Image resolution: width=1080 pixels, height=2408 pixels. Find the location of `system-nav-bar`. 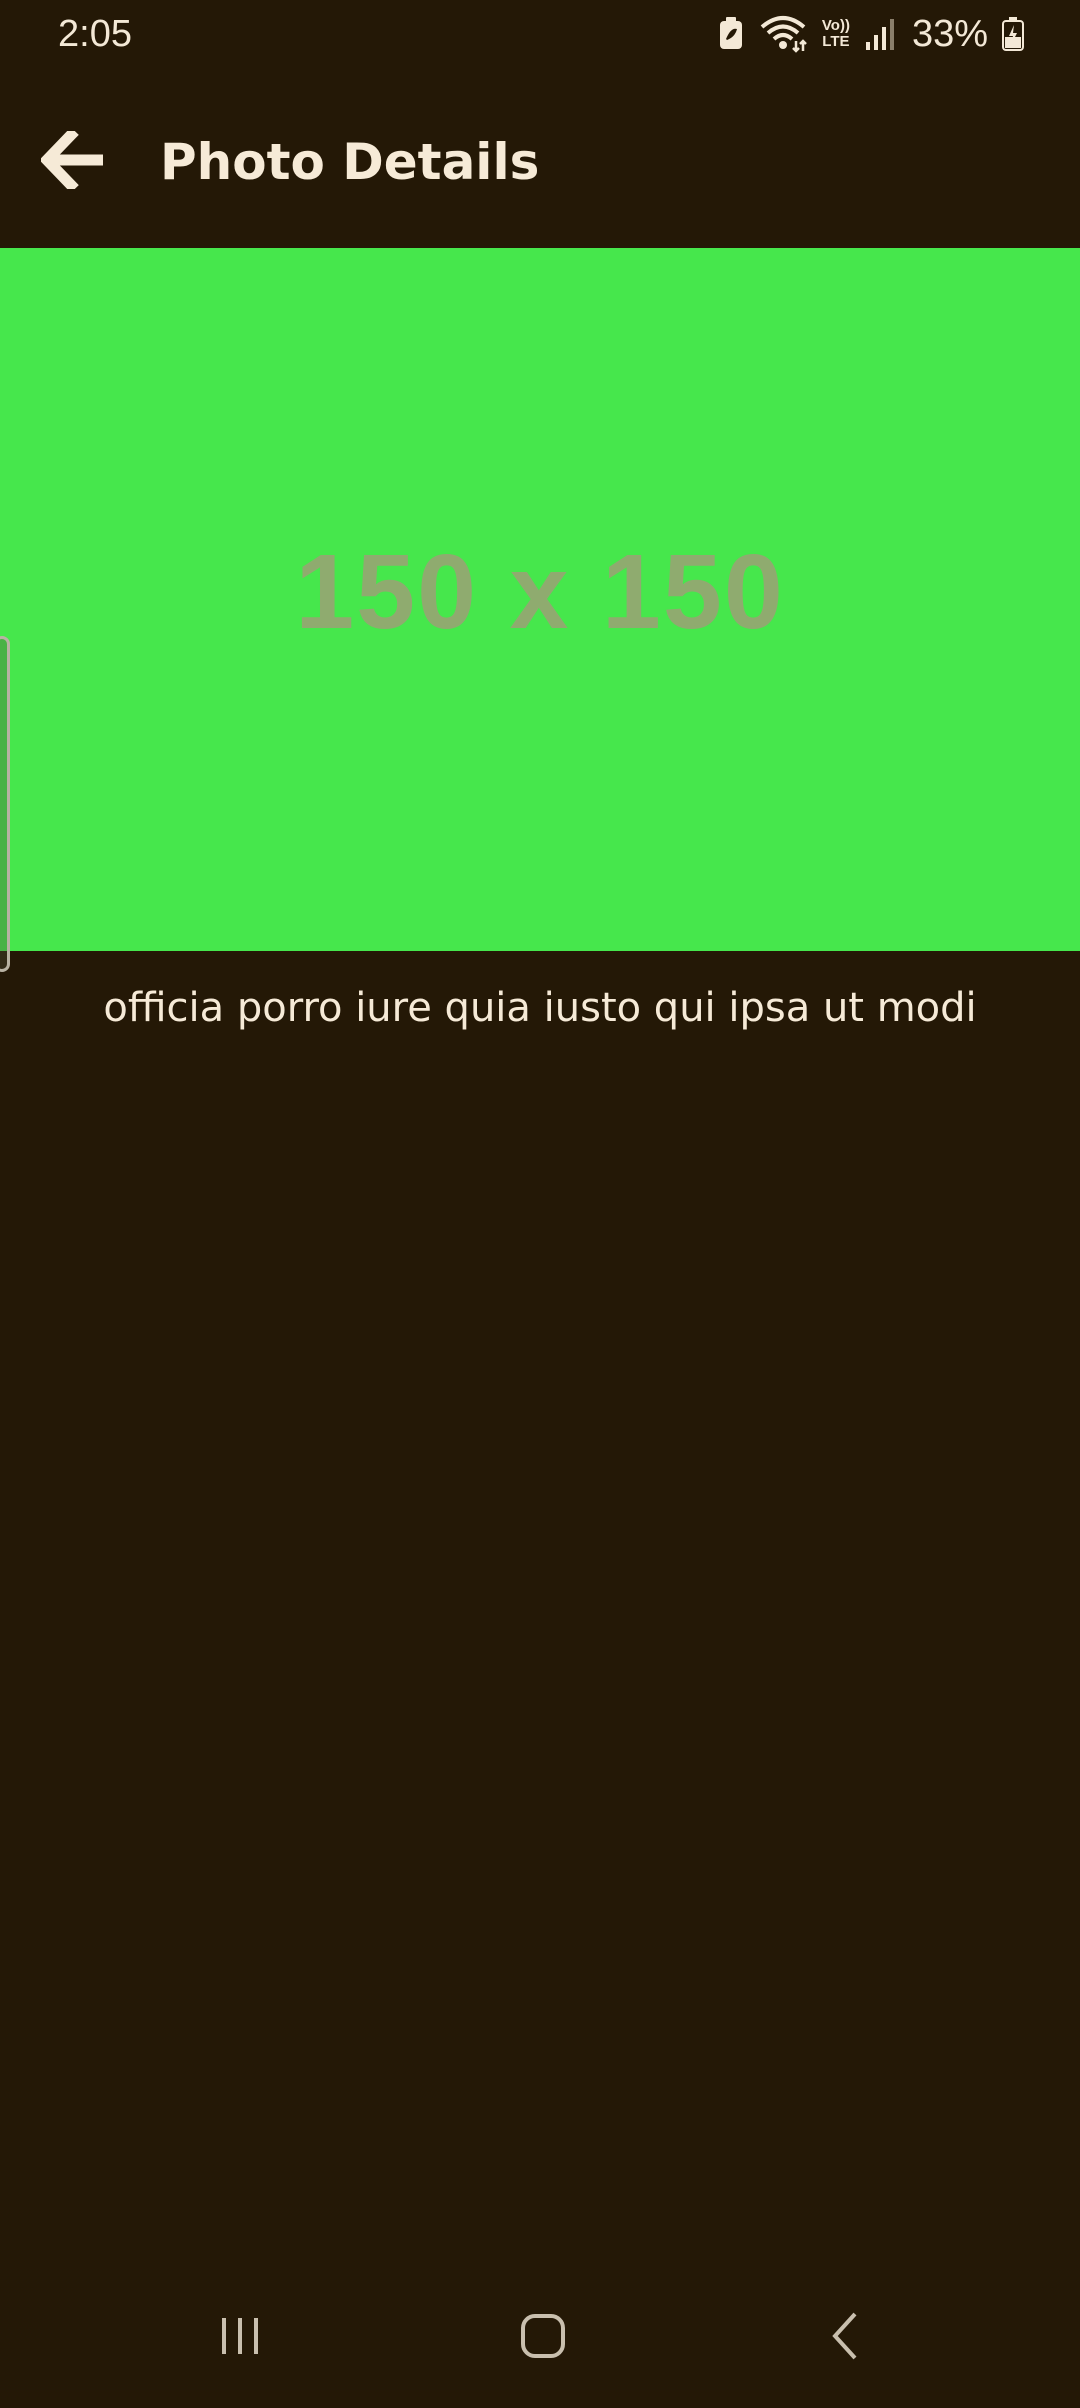

system-nav-bar is located at coordinates (540, 2343).